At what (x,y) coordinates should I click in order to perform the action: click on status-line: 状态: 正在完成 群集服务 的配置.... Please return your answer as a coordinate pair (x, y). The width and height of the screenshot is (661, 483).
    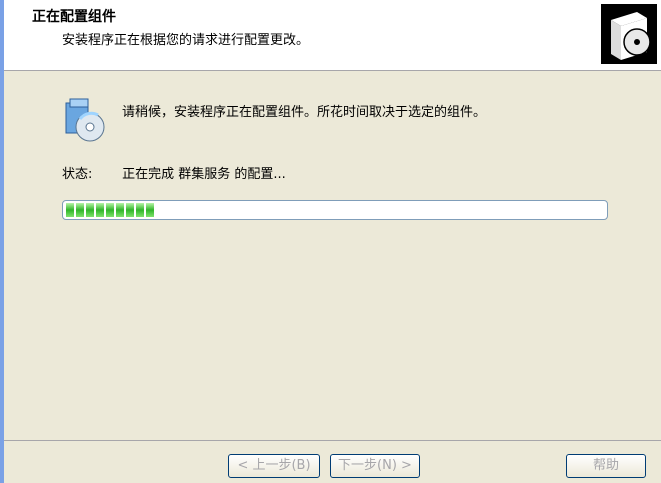
    Looking at the image, I should click on (174, 172).